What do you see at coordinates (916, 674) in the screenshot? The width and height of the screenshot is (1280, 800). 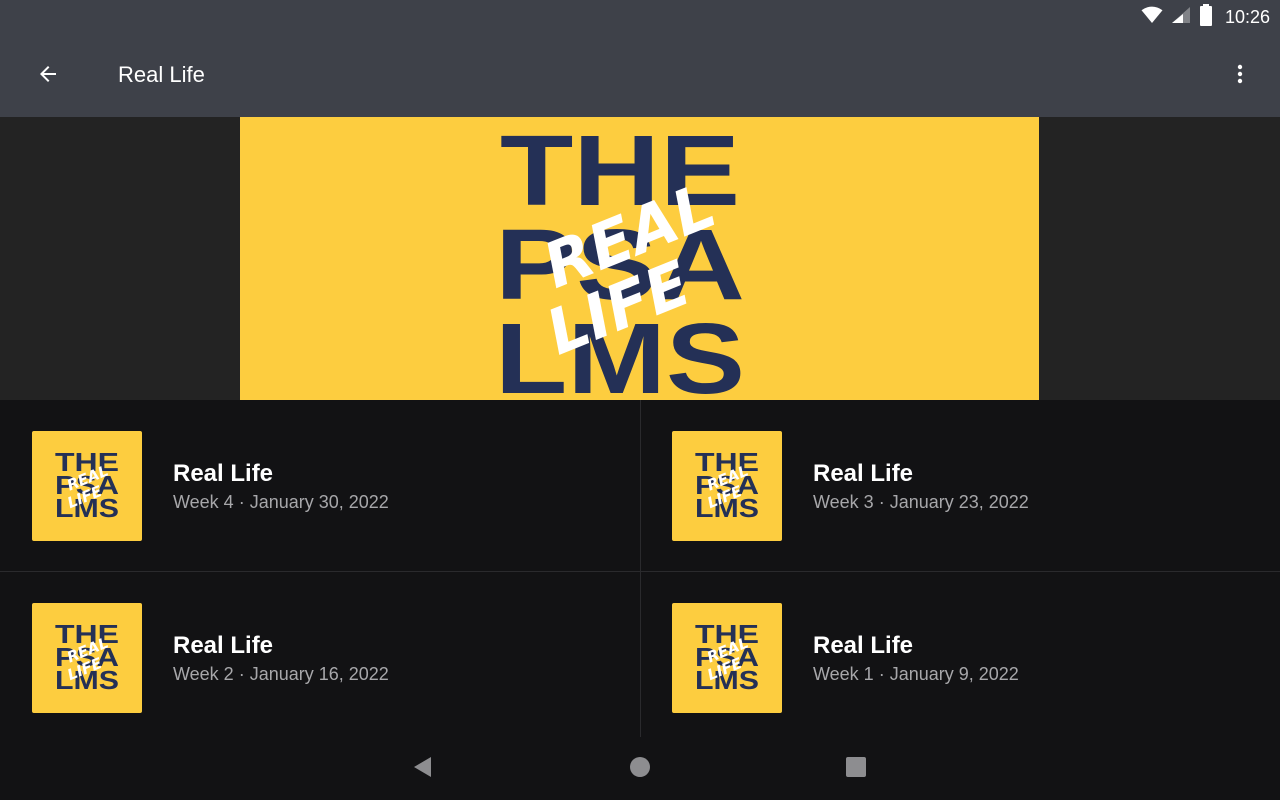 I see `episode-subtitle: Week 1 · January 9, 2022` at bounding box center [916, 674].